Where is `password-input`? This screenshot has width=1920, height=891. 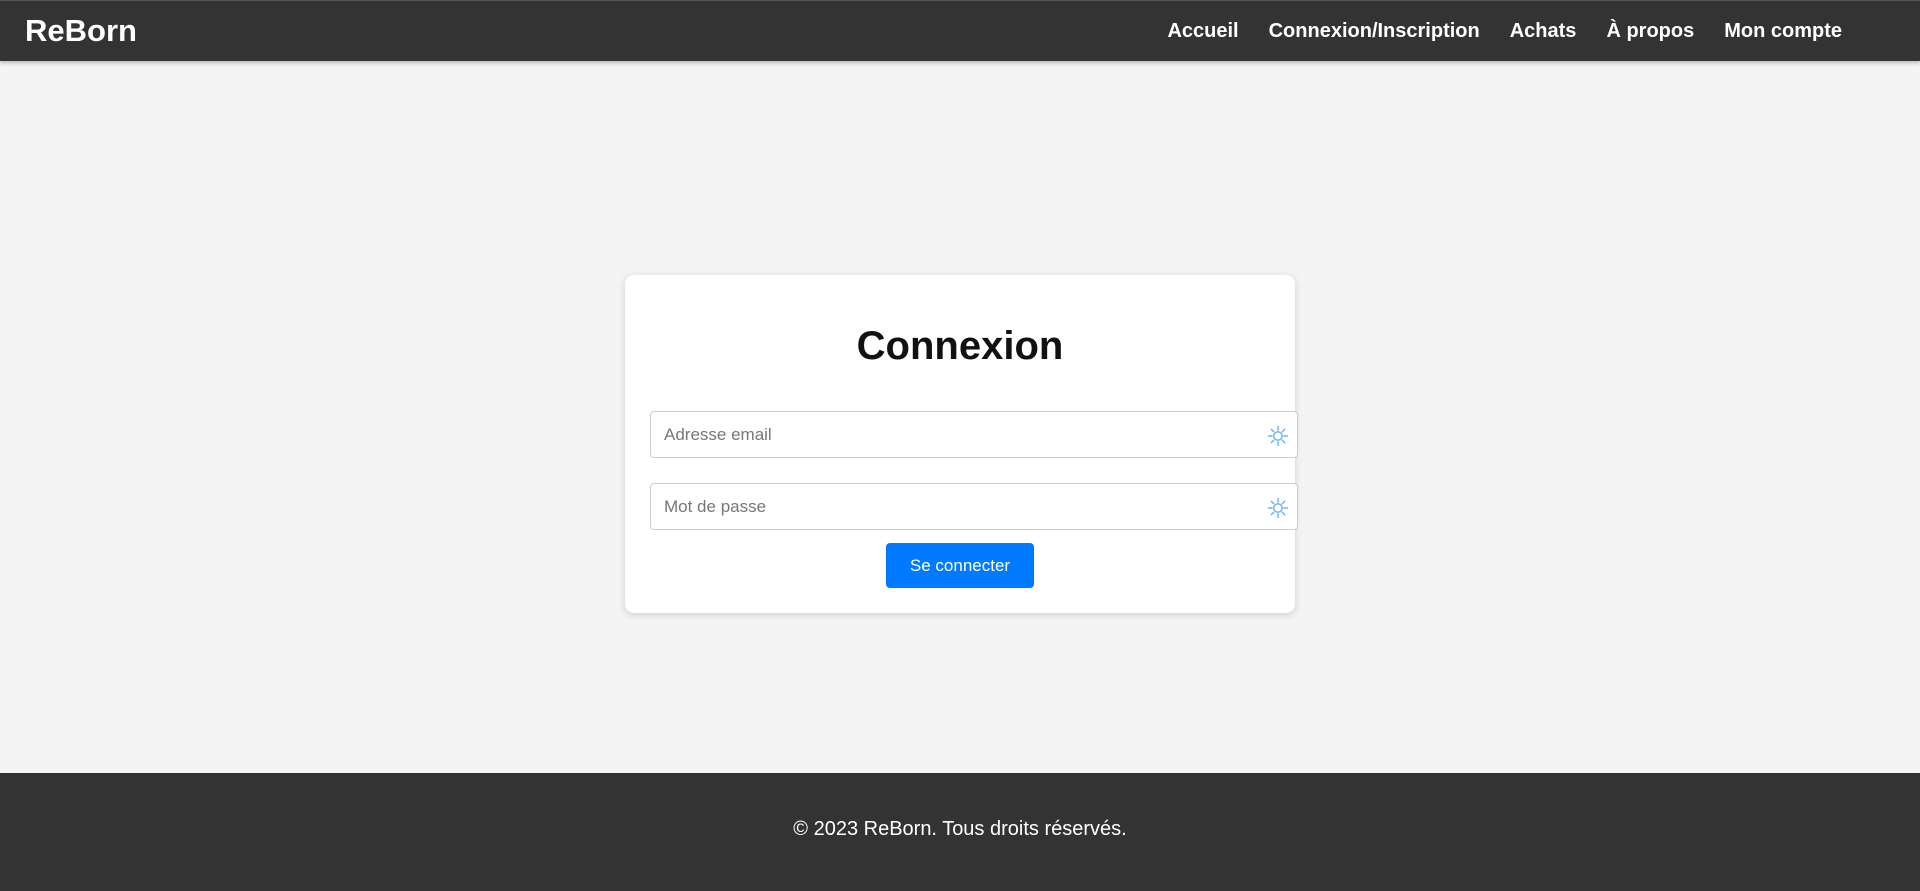 password-input is located at coordinates (974, 506).